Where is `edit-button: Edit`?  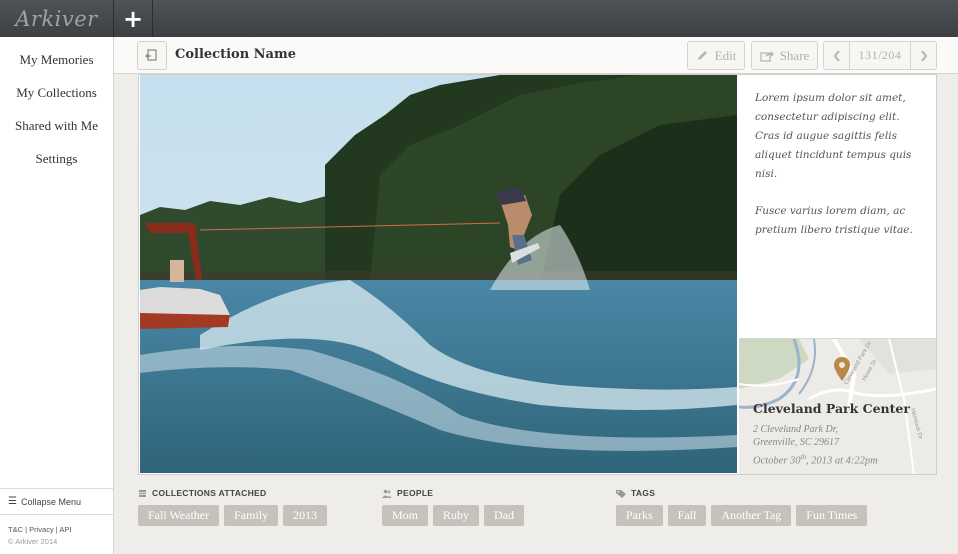 edit-button: Edit is located at coordinates (716, 55).